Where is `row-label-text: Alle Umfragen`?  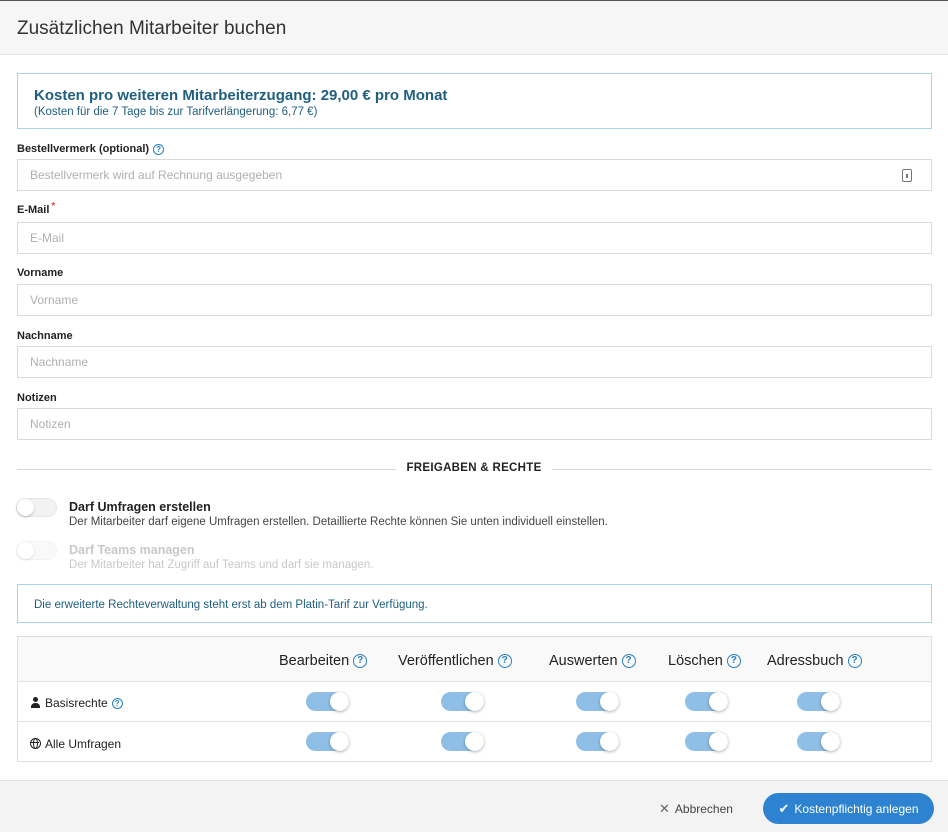
row-label-text: Alle Umfragen is located at coordinates (83, 744).